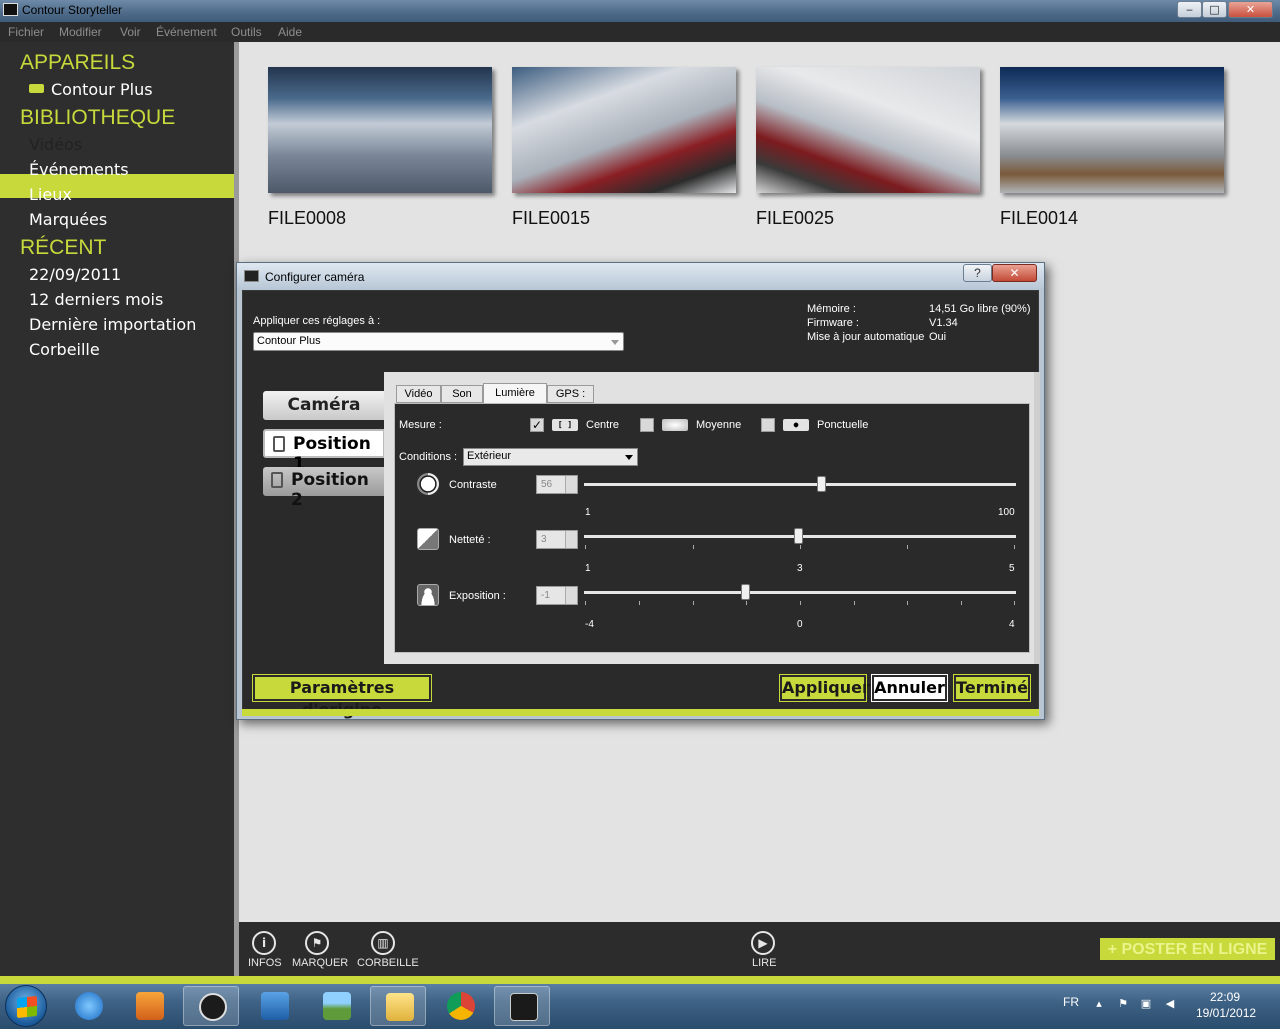 The height and width of the screenshot is (1029, 1280). Describe the element at coordinates (186, 32) in the screenshot. I see `menu-evenement: Événement` at that location.